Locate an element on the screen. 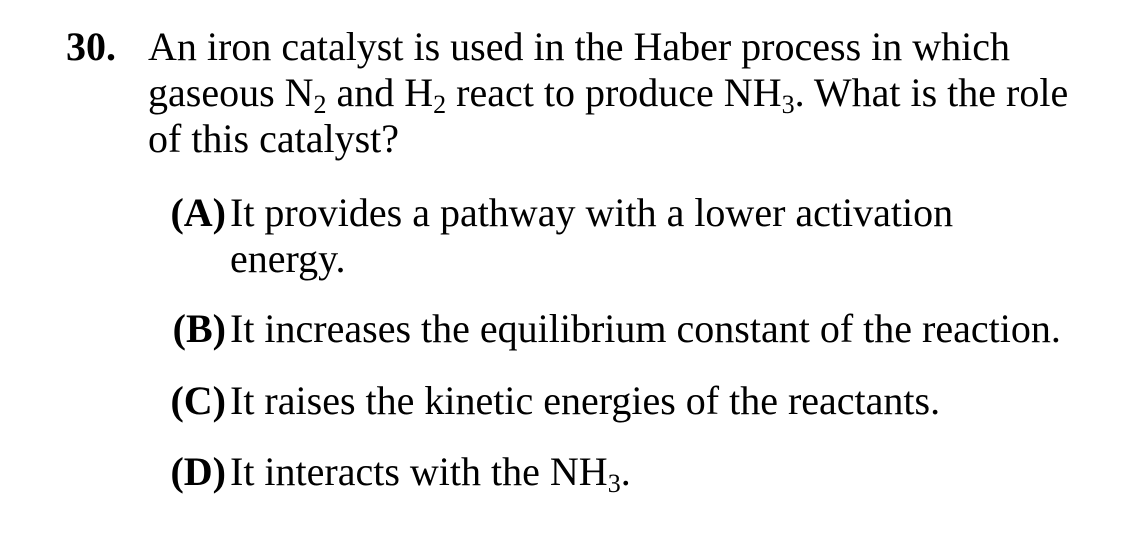 The image size is (1145, 538). answer-option-d: (D) It interacts with the NH3. is located at coordinates (638, 473).